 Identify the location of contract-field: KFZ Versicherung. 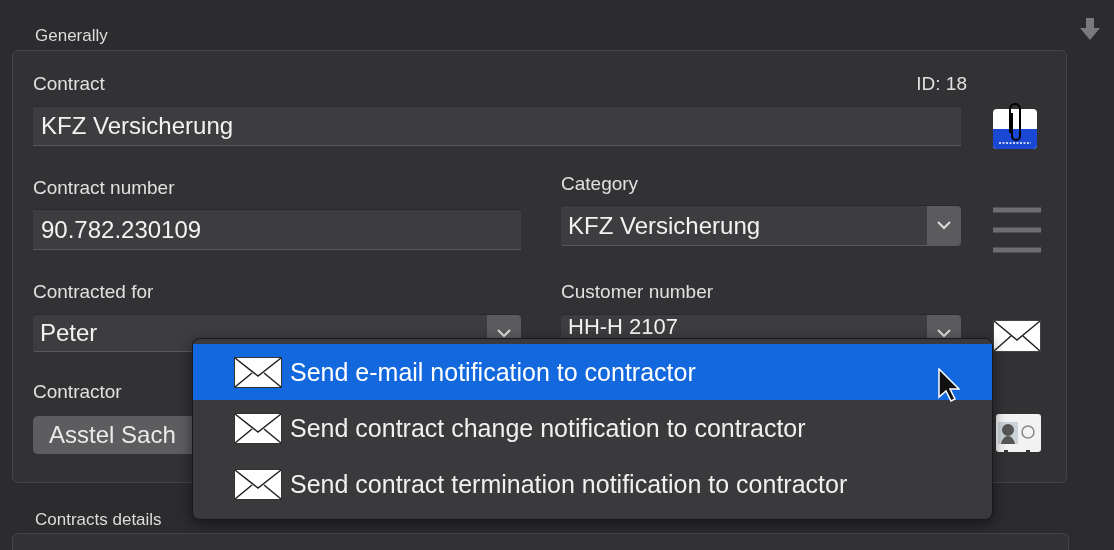
(497, 126).